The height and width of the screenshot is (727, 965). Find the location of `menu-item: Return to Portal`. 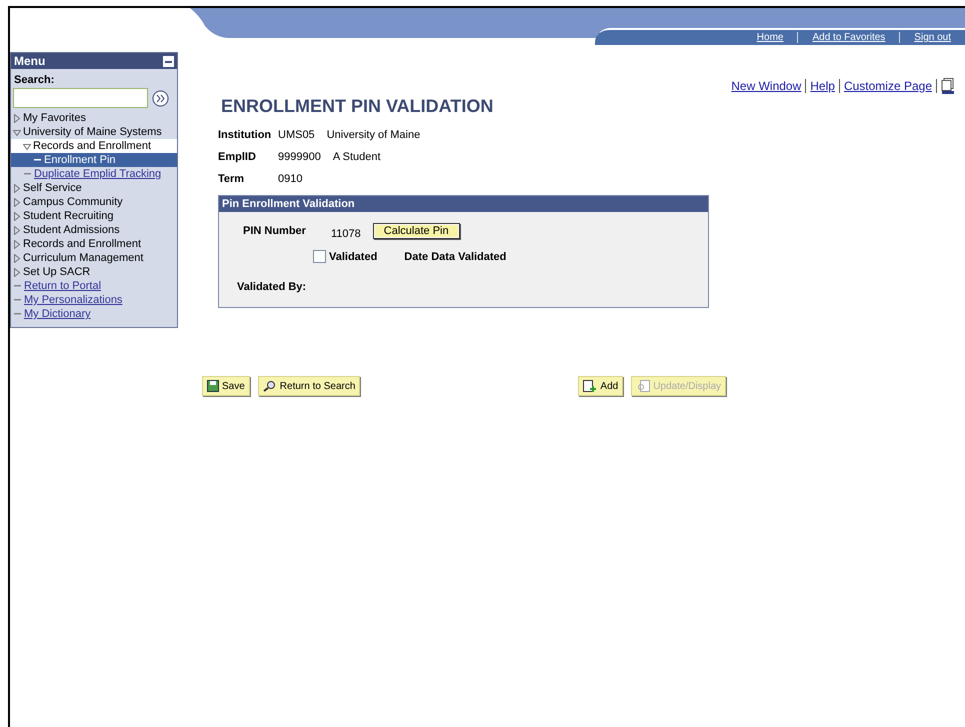

menu-item: Return to Portal is located at coordinates (94, 286).